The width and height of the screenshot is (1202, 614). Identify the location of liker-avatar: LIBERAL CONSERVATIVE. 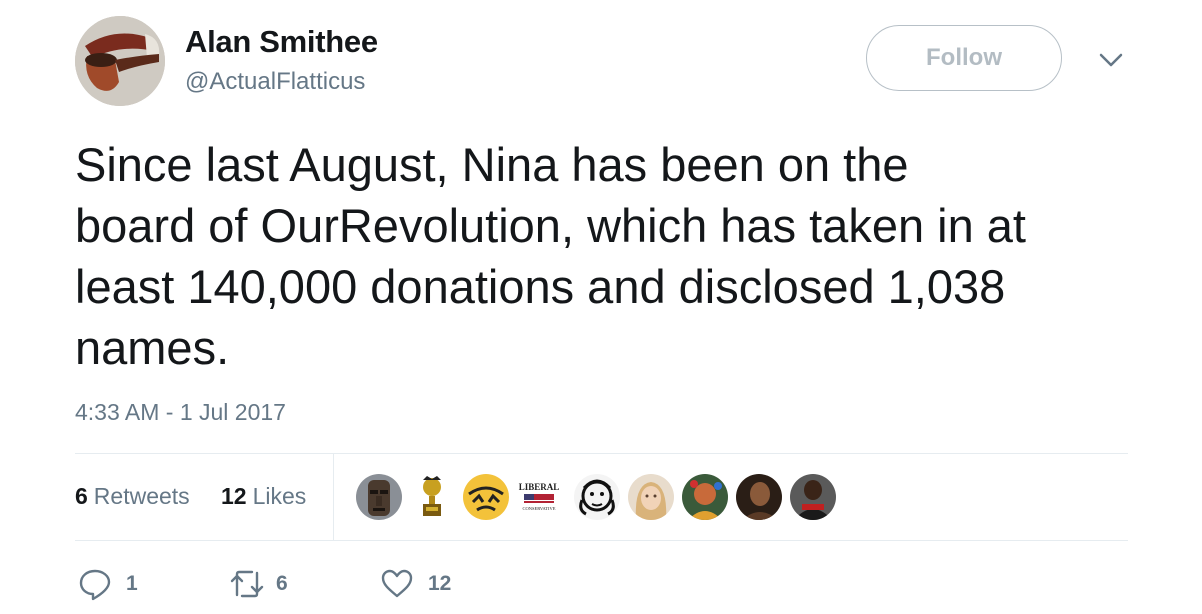
(539, 497).